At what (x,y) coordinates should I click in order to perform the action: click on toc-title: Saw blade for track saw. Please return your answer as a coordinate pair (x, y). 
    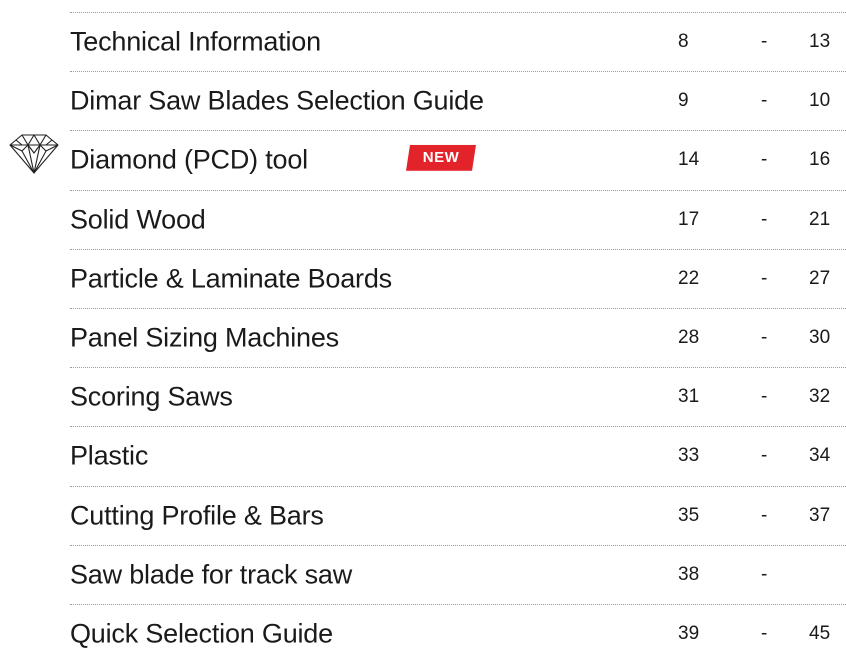
    Looking at the image, I should click on (211, 574).